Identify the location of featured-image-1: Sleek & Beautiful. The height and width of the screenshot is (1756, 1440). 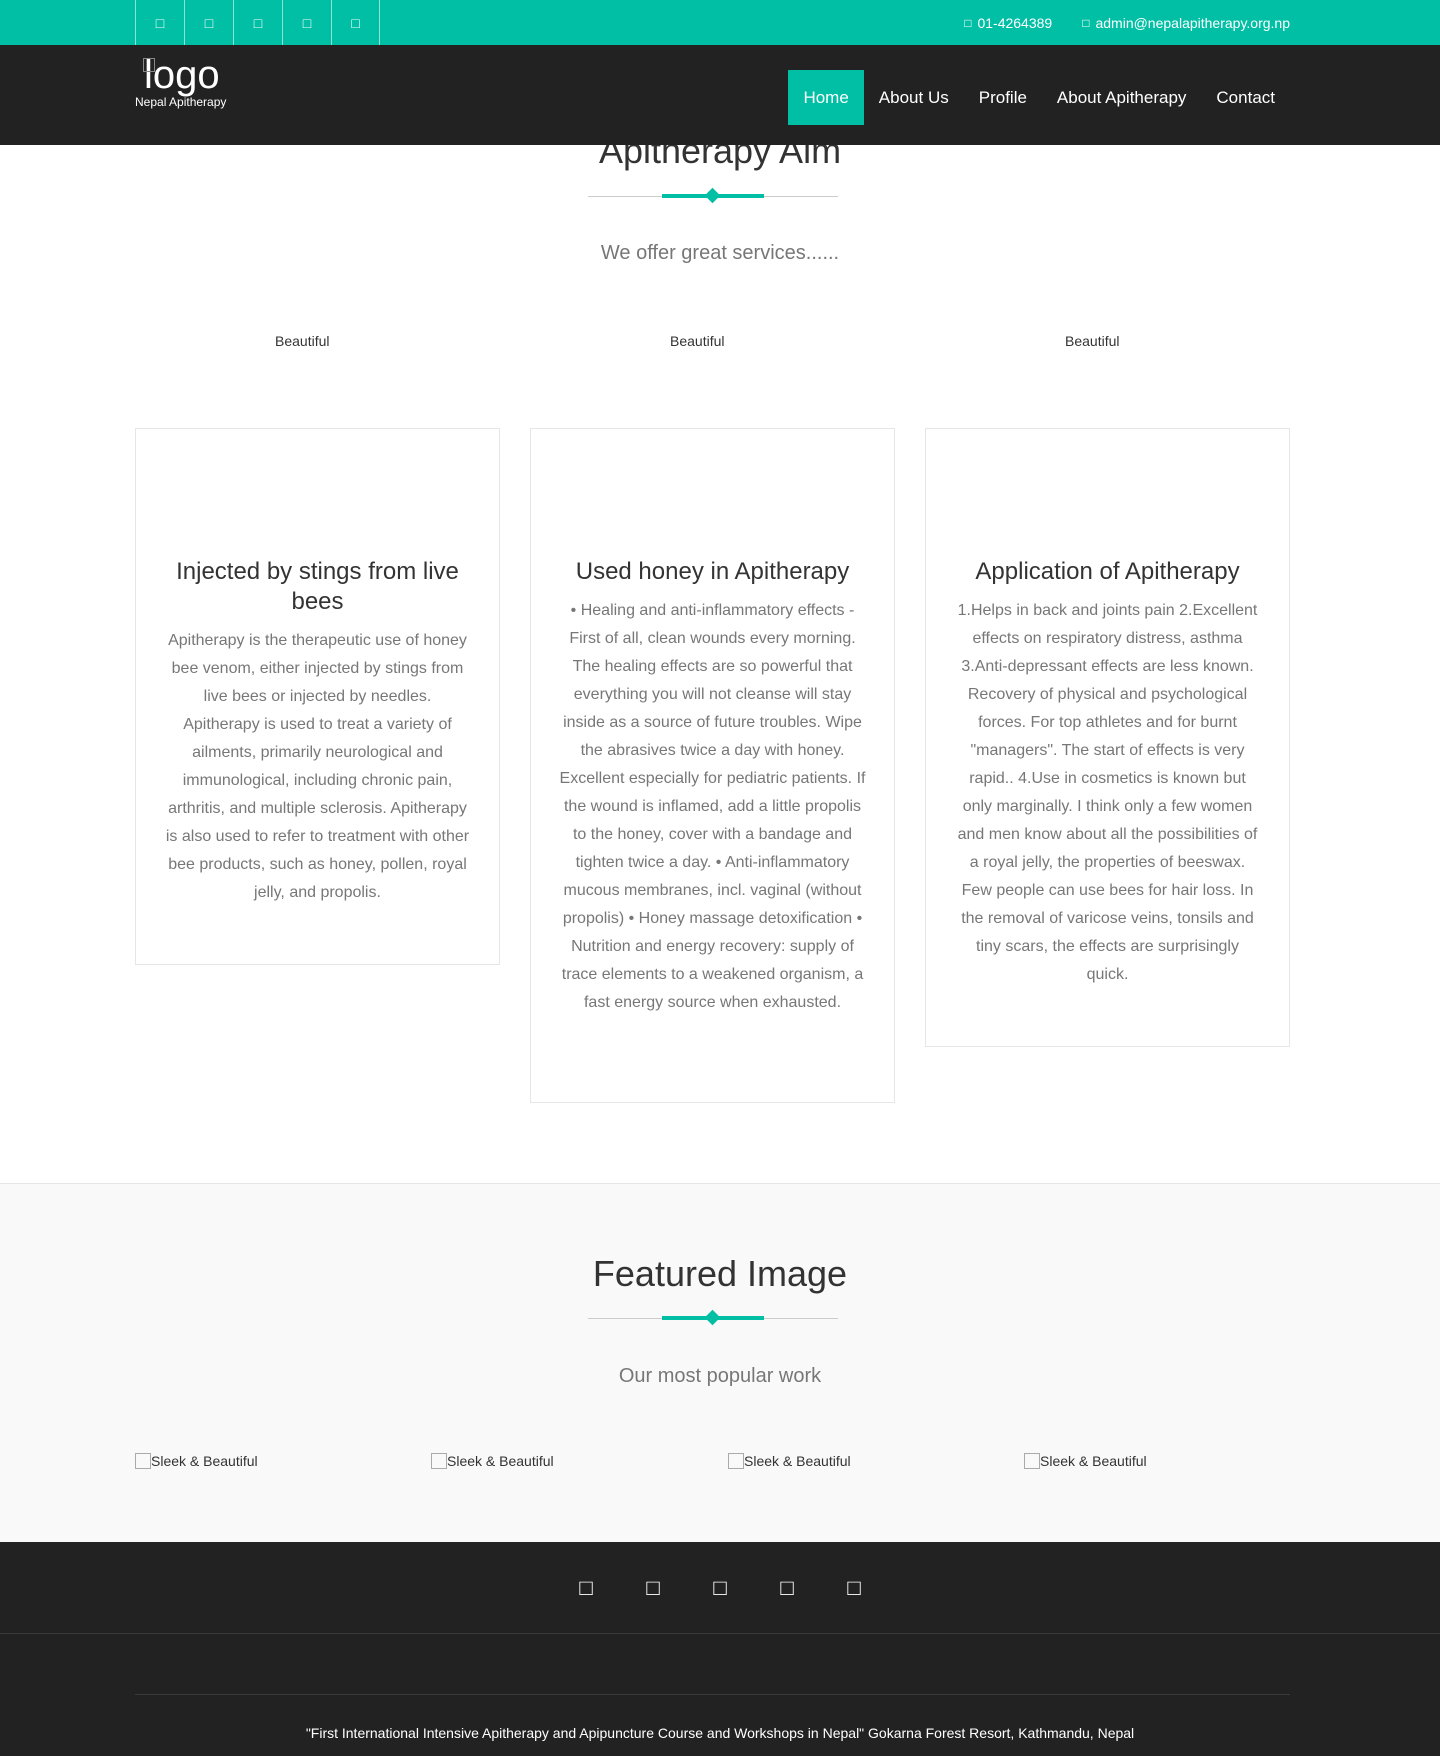
(196, 1461).